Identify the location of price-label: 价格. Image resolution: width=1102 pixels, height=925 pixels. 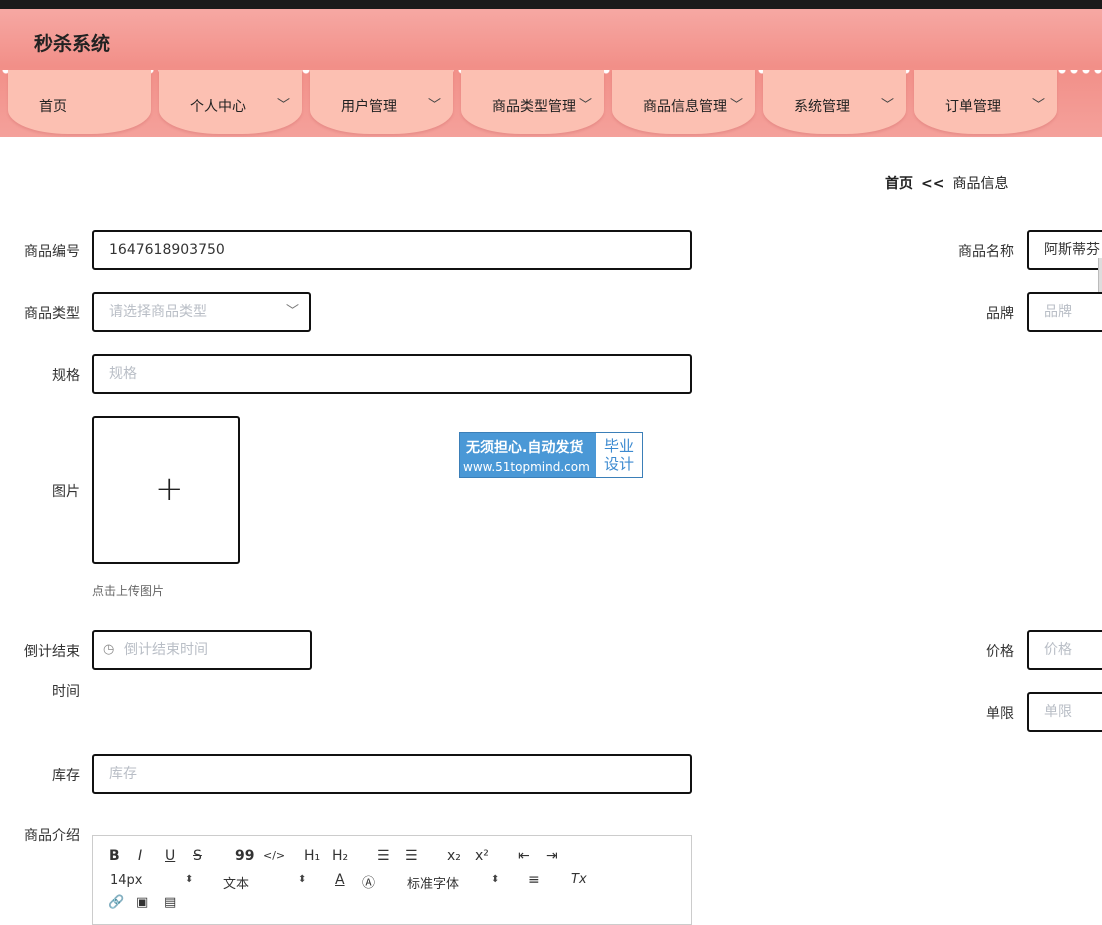
(1000, 652).